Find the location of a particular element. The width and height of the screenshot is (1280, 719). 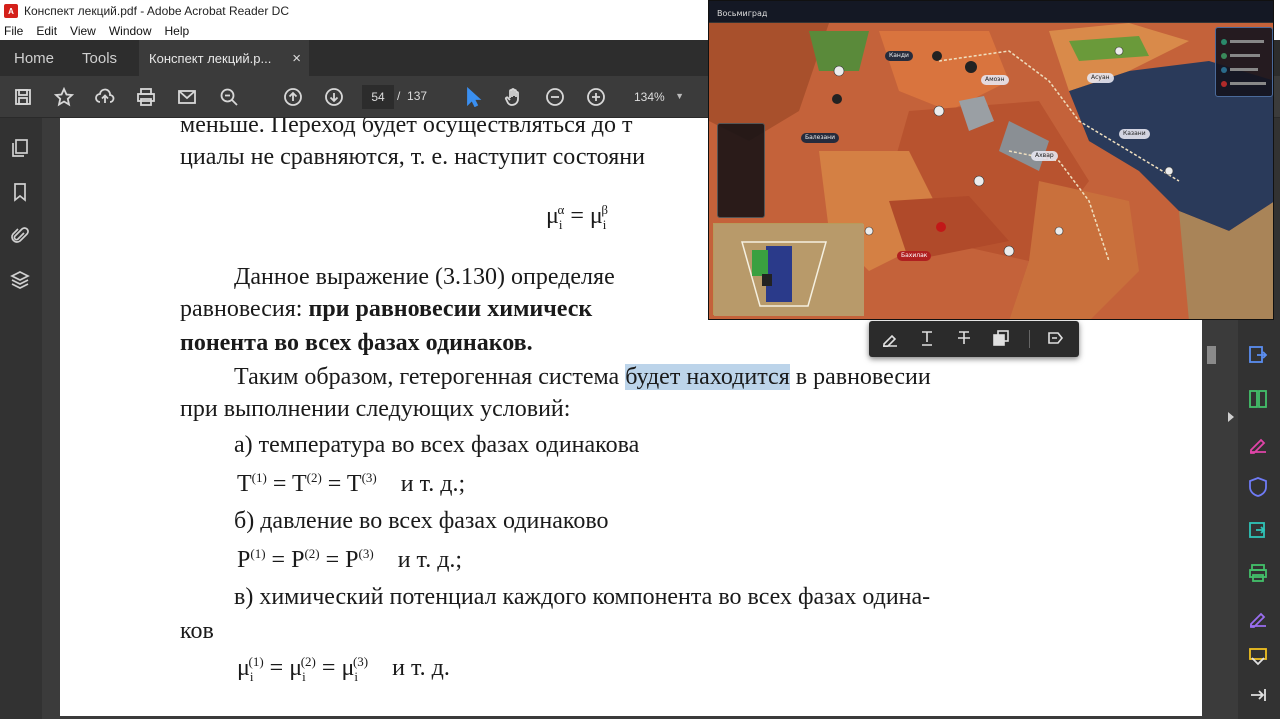

game-city-label: Бахилак is located at coordinates (914, 256).